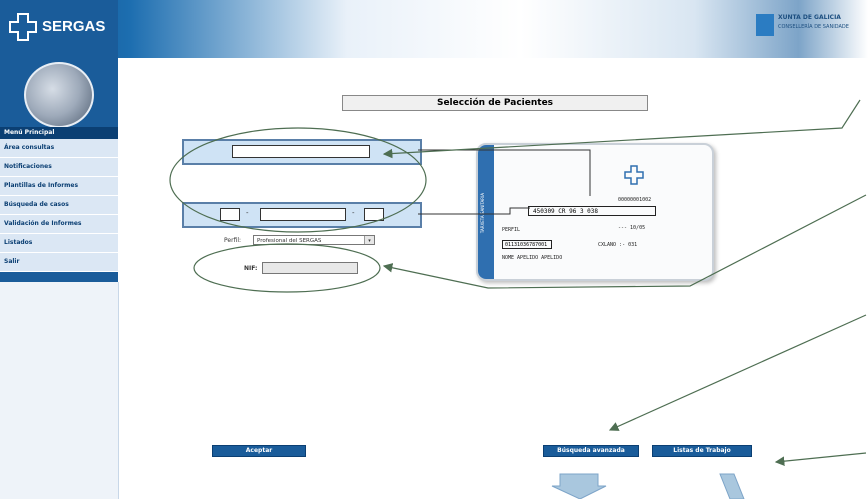  Describe the element at coordinates (59, 167) in the screenshot. I see `menu-item-notificaciones: Notificaciones` at that location.